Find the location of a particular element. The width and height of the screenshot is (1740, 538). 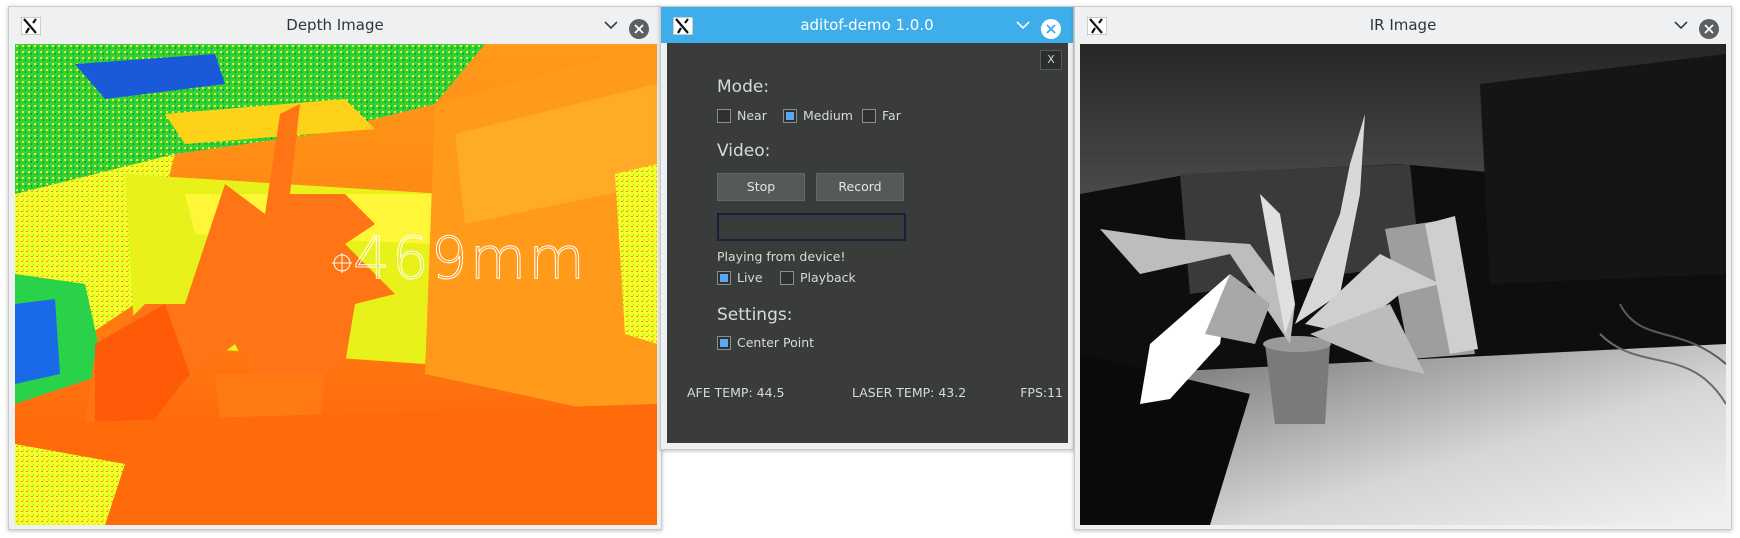

window-title: IR Image is located at coordinates (1403, 25).